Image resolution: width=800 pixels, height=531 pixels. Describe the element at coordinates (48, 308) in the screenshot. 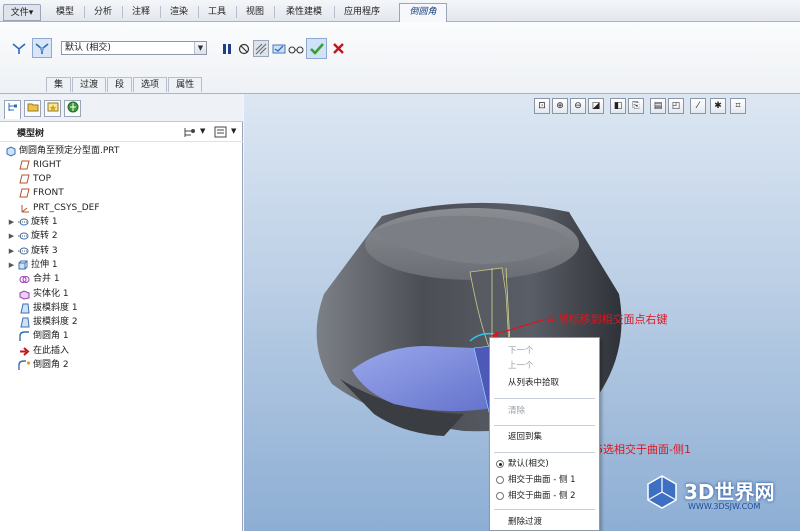

I see `tree-item-draft-1: 拔模斜度 1` at that location.